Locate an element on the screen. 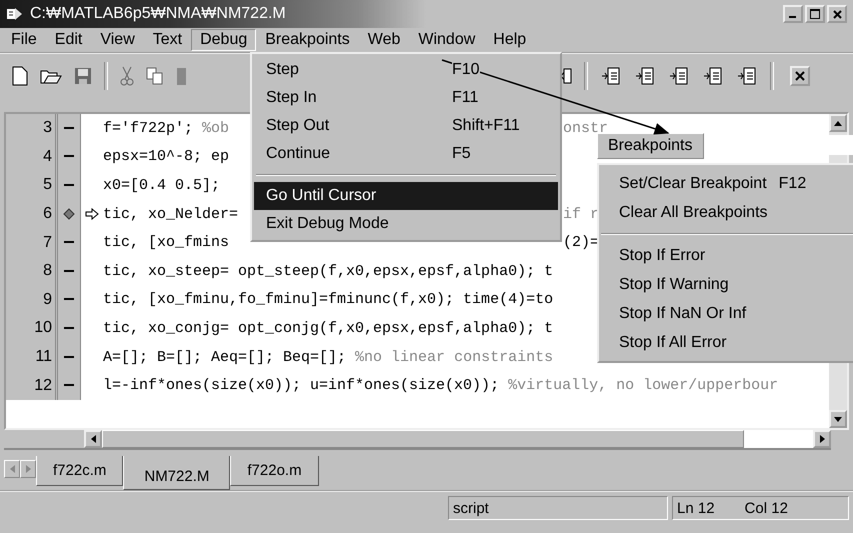 This screenshot has height=533, width=853. menu-entry: Exit Debug Mode is located at coordinates (406, 224).